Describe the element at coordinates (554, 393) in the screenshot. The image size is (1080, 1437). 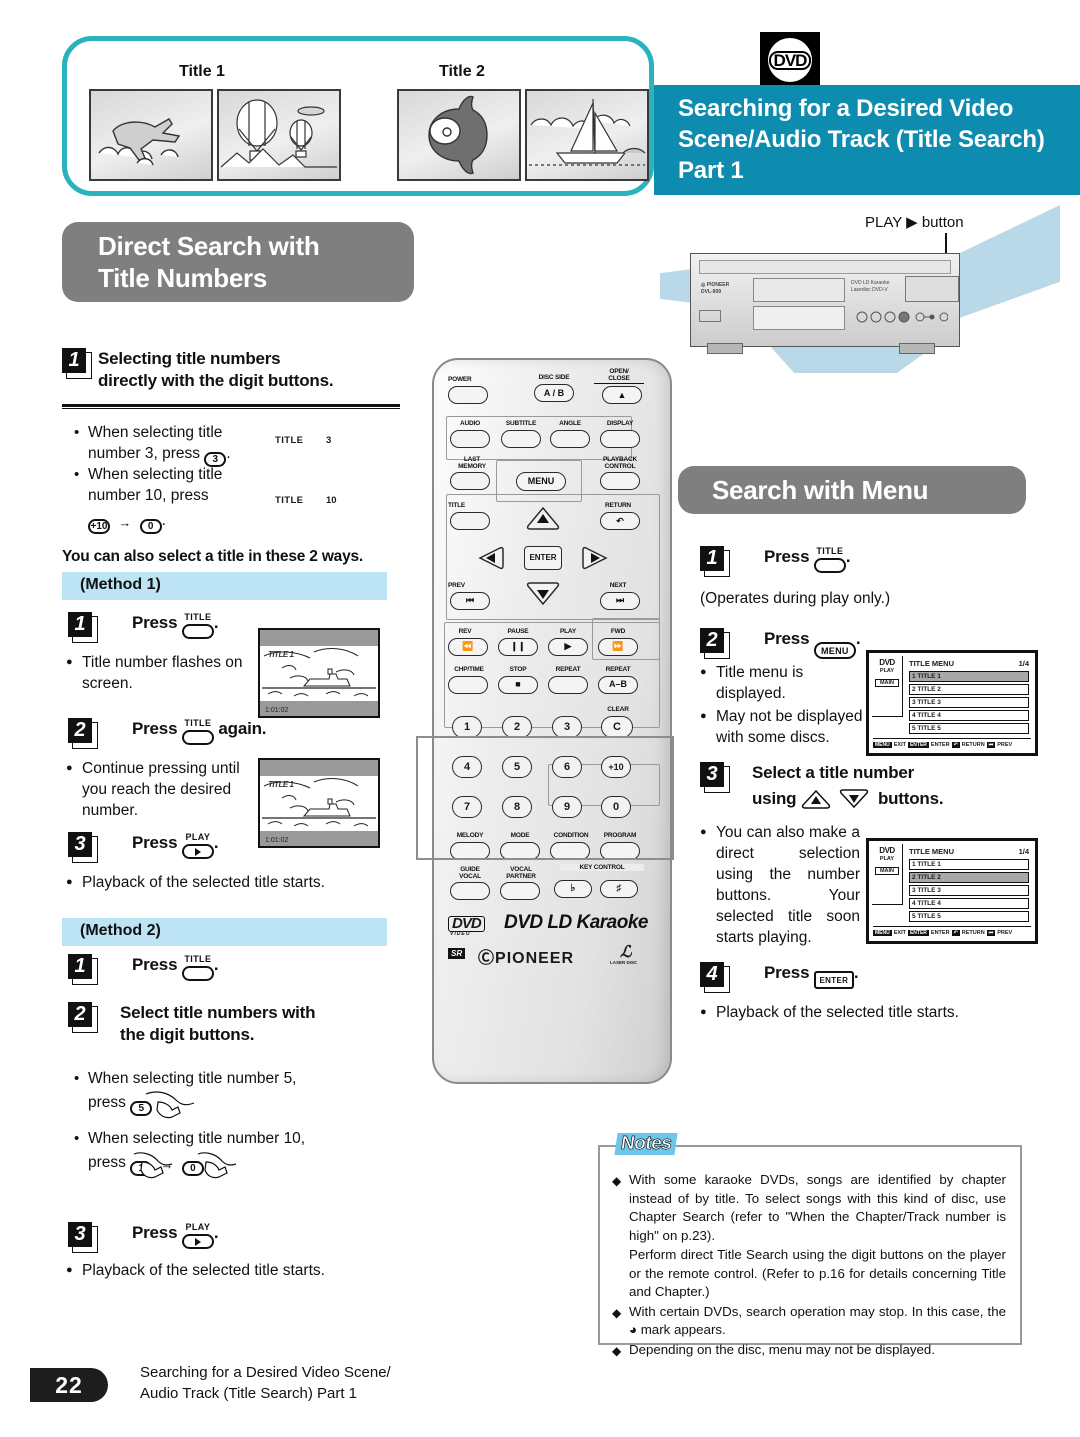
I see `remote-btn-disc-side: A / B` at that location.